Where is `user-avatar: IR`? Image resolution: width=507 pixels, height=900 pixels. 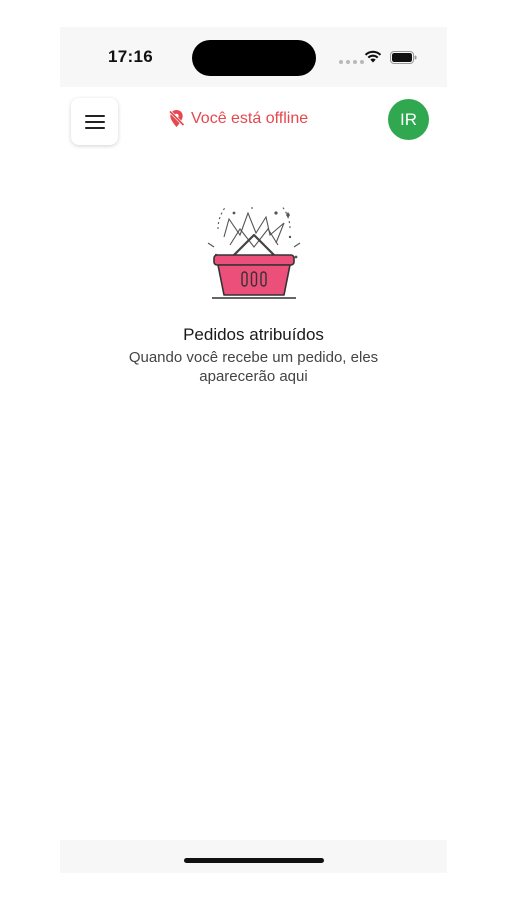 user-avatar: IR is located at coordinates (408, 119).